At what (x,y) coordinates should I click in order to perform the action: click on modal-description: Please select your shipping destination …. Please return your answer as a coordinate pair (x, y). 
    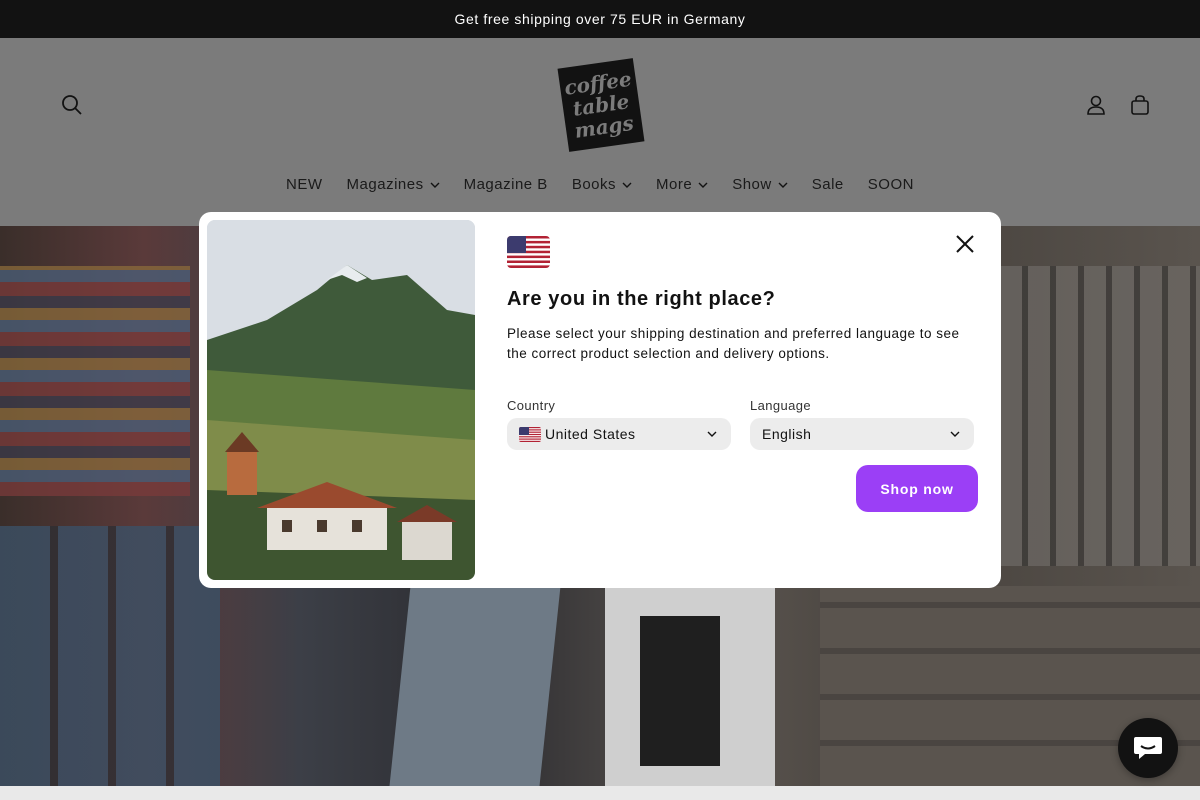
    Looking at the image, I should click on (733, 343).